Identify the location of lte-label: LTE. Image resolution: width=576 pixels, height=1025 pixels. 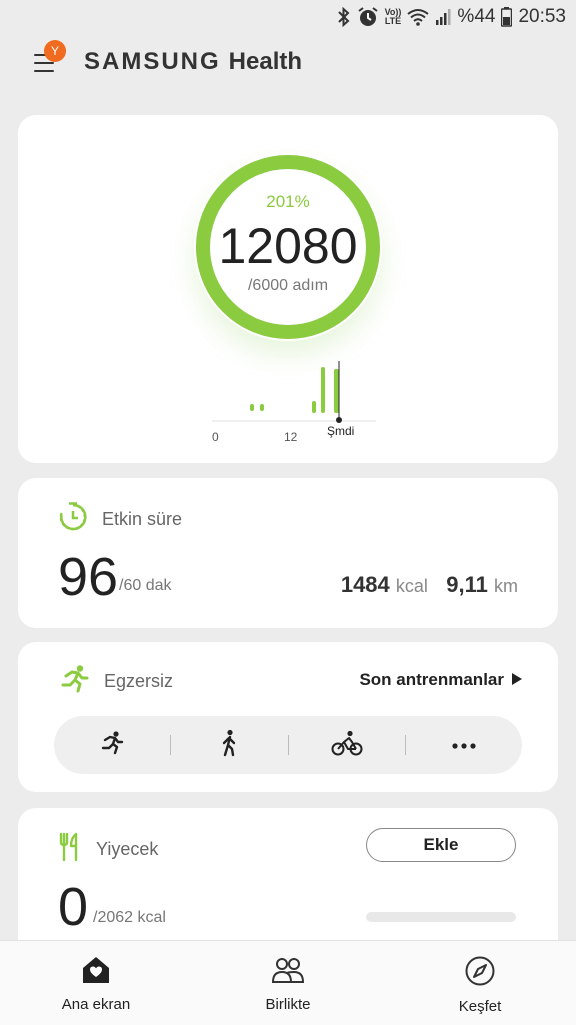
(393, 21).